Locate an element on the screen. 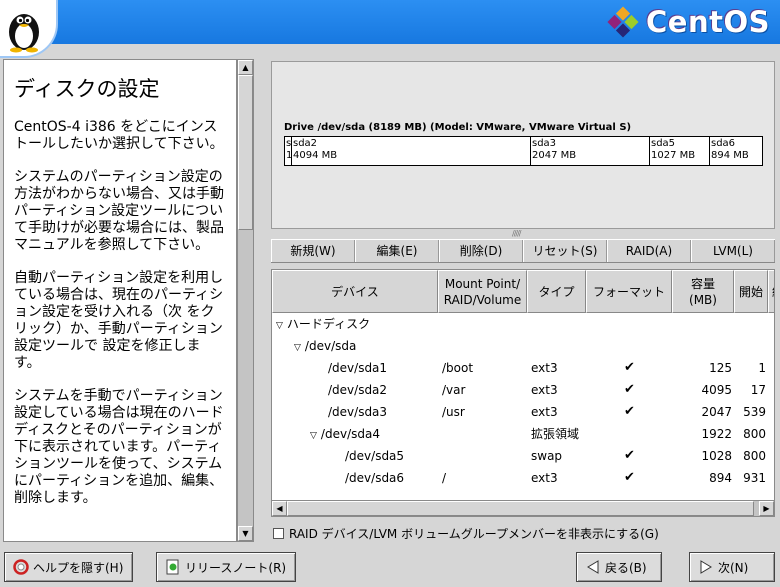 The height and width of the screenshot is (587, 780). centos-brand: CentOS is located at coordinates (688, 22).